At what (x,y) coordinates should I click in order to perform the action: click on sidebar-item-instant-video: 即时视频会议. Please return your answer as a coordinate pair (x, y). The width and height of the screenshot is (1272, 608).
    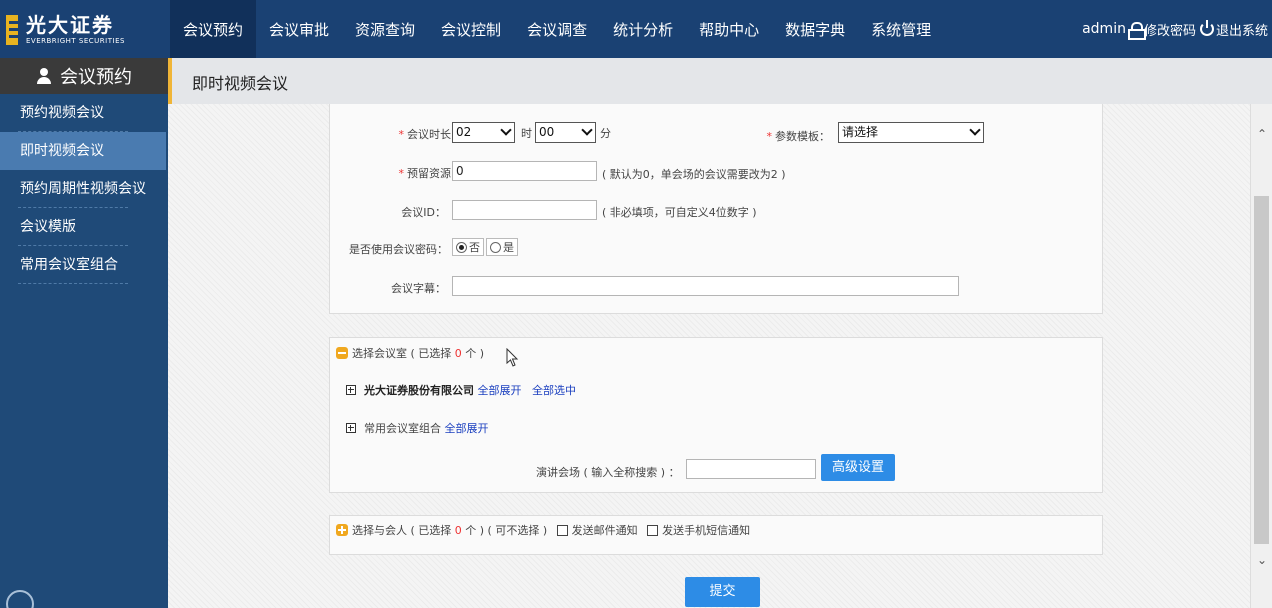
    Looking at the image, I should click on (83, 151).